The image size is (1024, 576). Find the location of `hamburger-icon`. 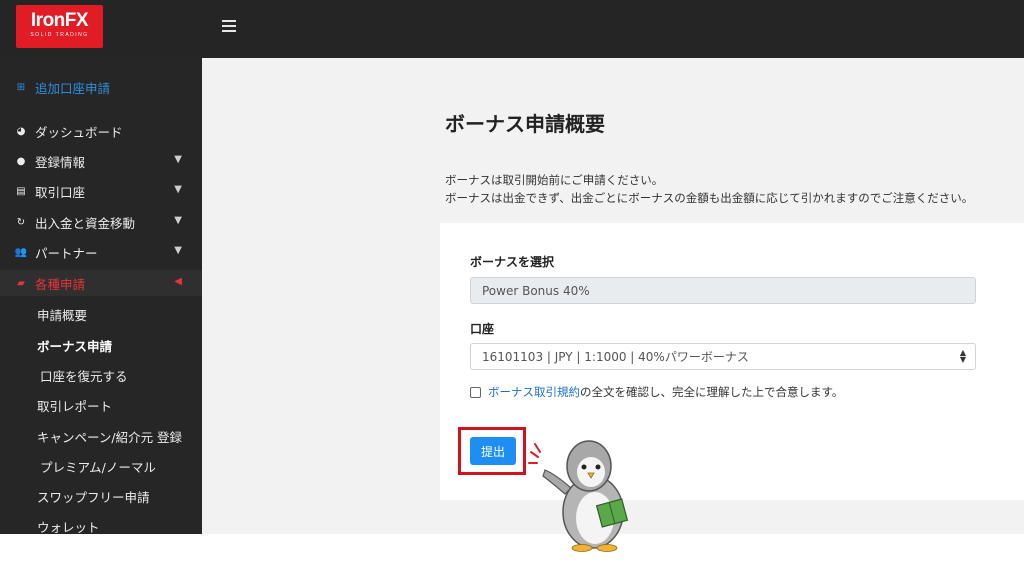

hamburger-icon is located at coordinates (229, 27).